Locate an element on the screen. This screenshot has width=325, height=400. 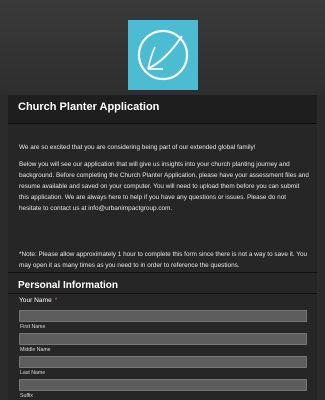
middle-name-sublabel: Middle Name is located at coordinates (35, 350).